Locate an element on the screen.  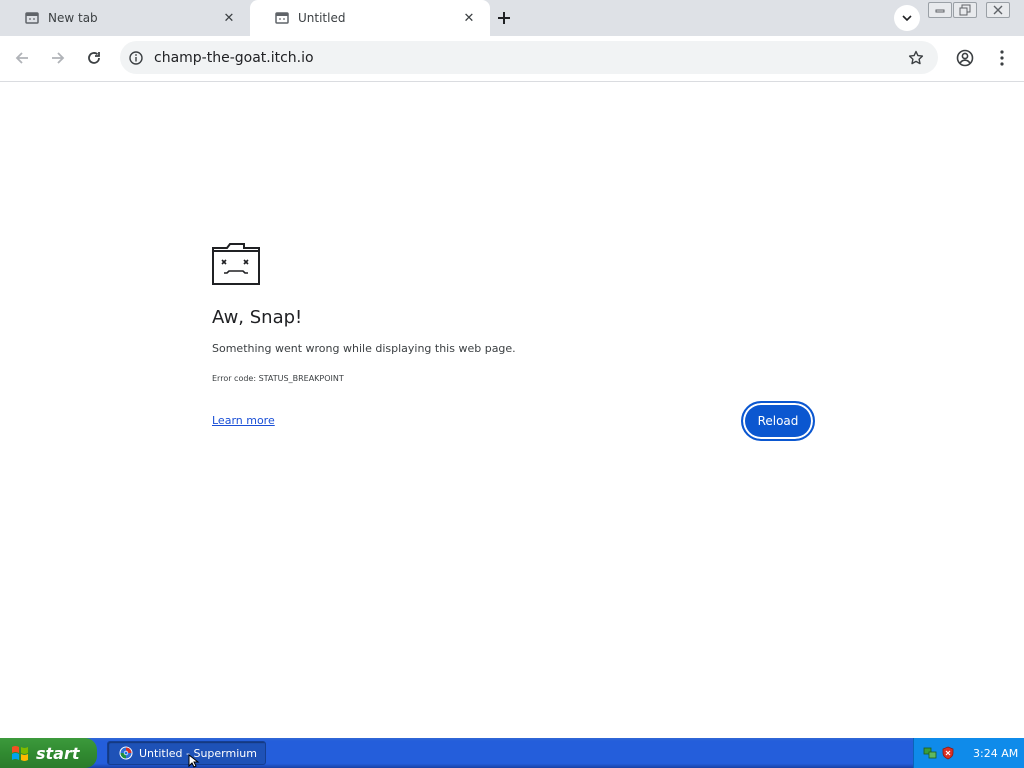
address-bar: champ-the-goat.itch.io is located at coordinates (529, 57).